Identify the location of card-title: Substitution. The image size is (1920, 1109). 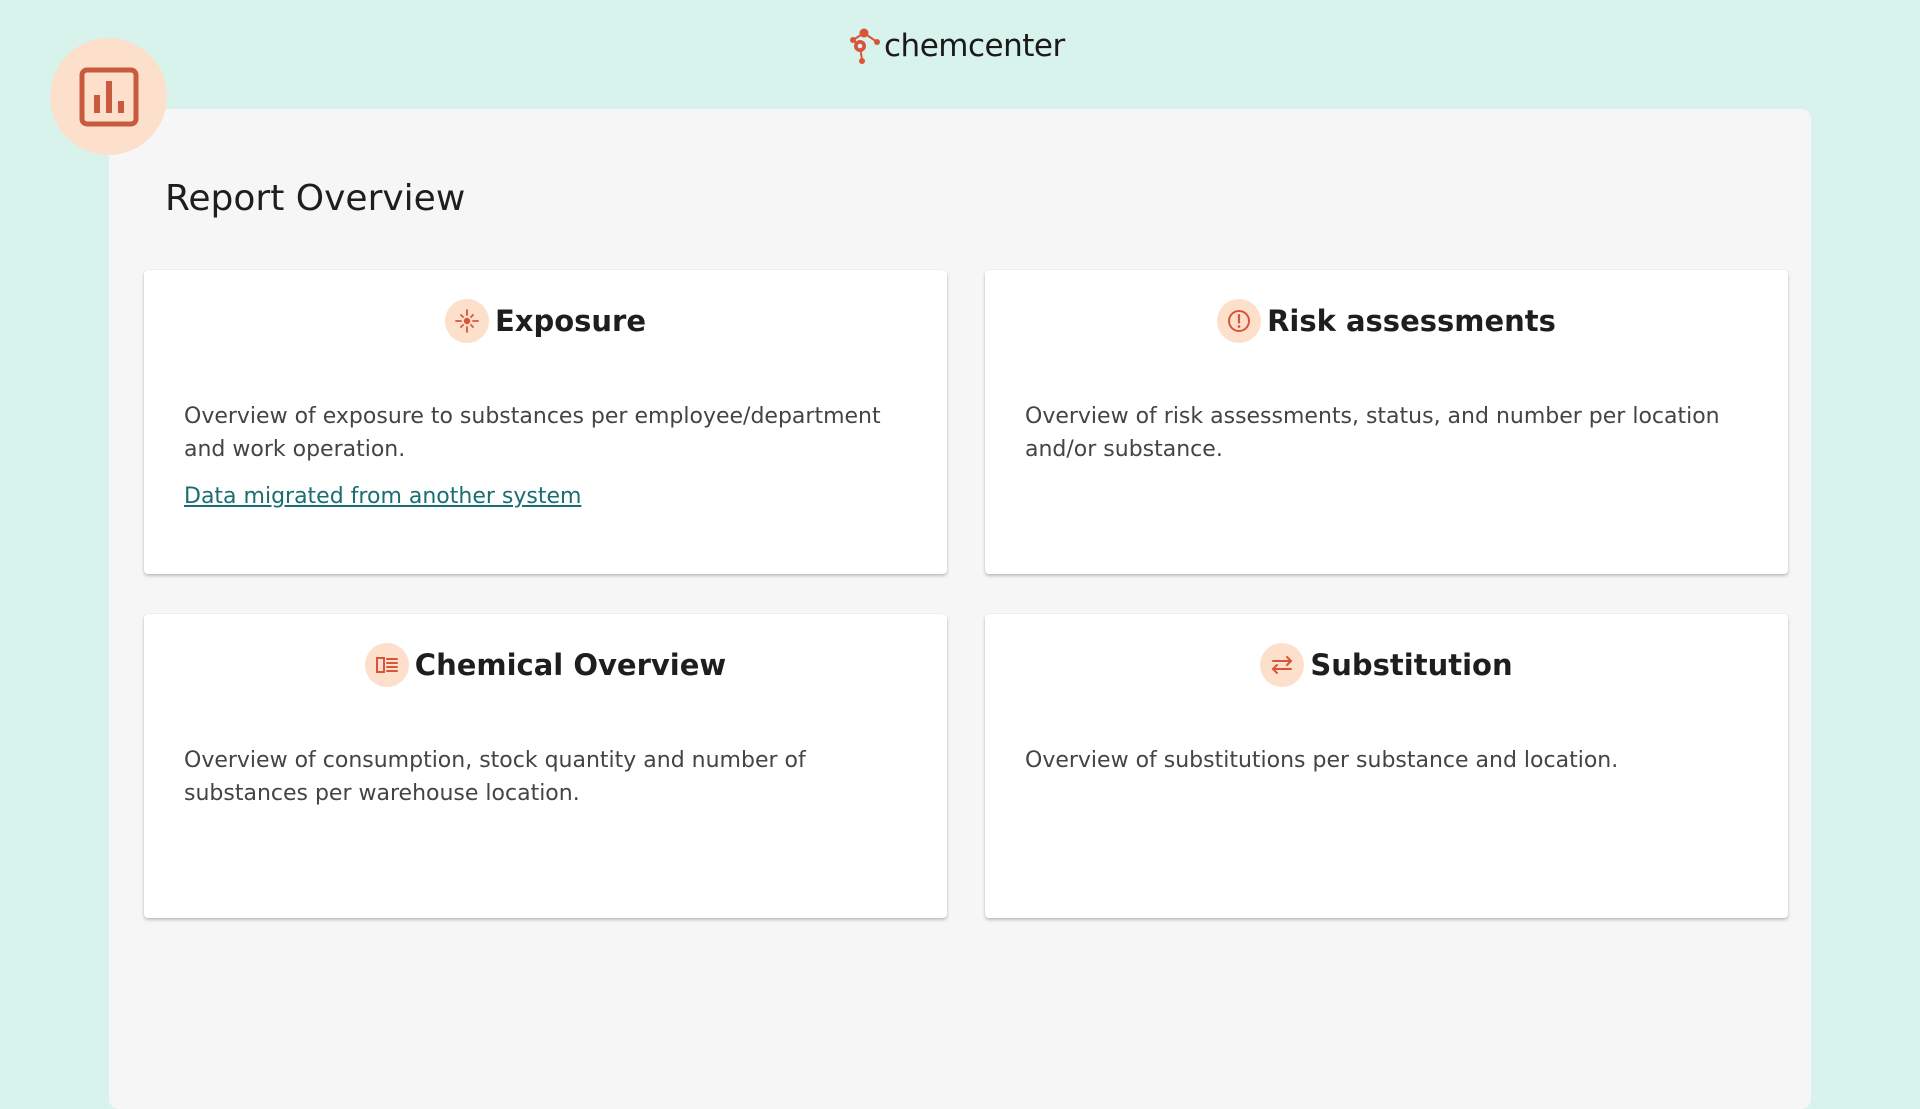
(1411, 665).